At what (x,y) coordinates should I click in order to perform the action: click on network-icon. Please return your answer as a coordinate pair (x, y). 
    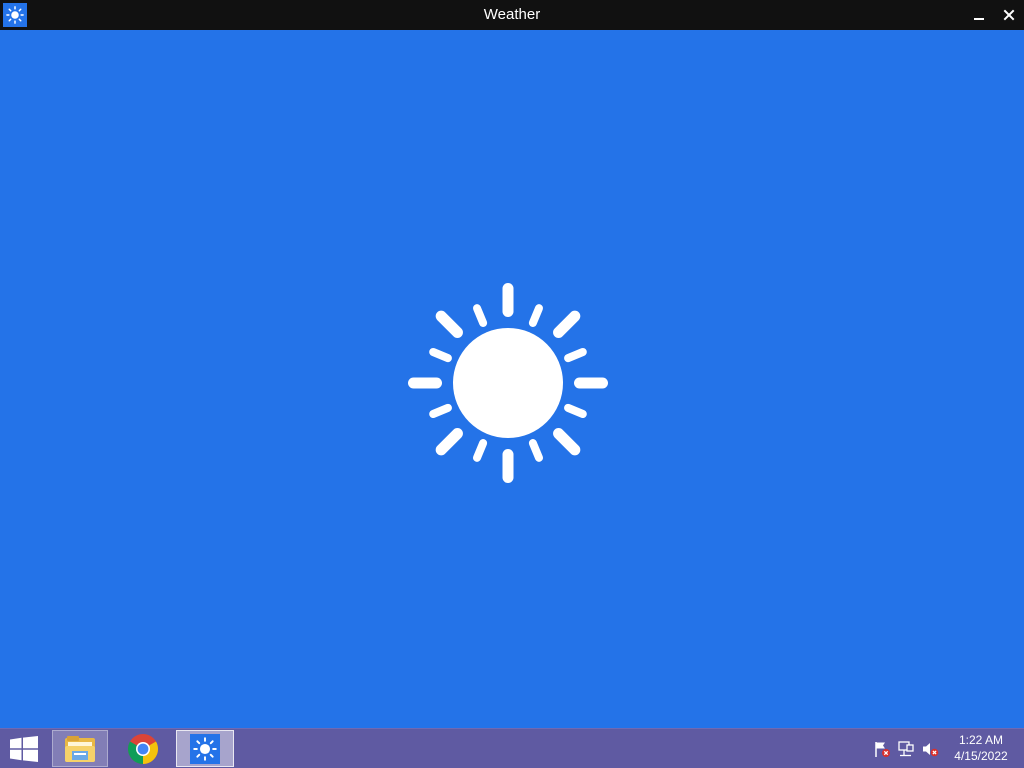
    Looking at the image, I should click on (906, 749).